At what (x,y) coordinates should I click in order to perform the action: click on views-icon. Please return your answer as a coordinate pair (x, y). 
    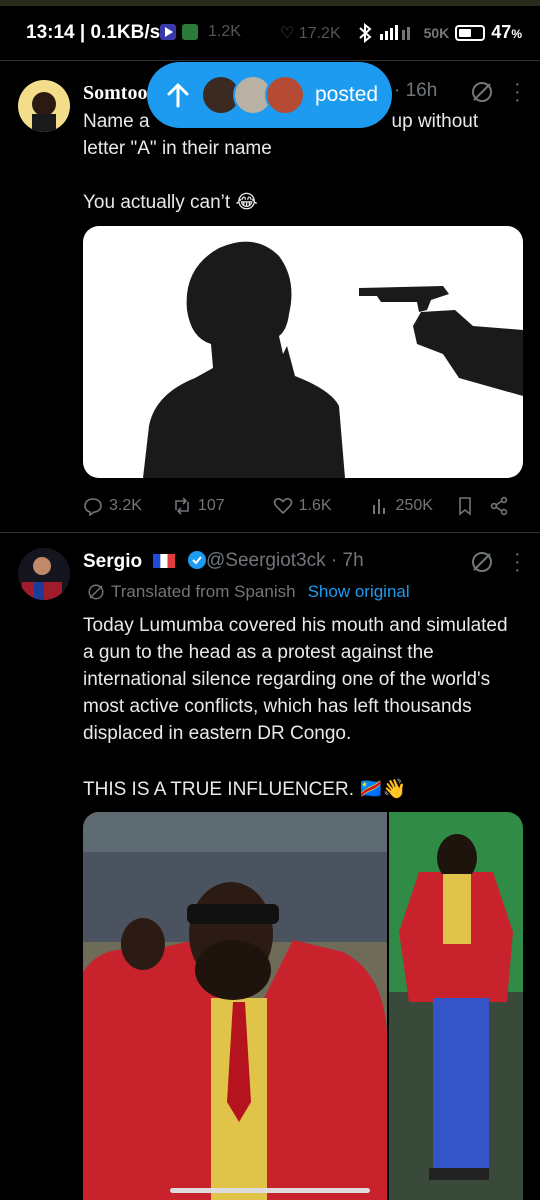
    Looking at the image, I should click on (378, 506).